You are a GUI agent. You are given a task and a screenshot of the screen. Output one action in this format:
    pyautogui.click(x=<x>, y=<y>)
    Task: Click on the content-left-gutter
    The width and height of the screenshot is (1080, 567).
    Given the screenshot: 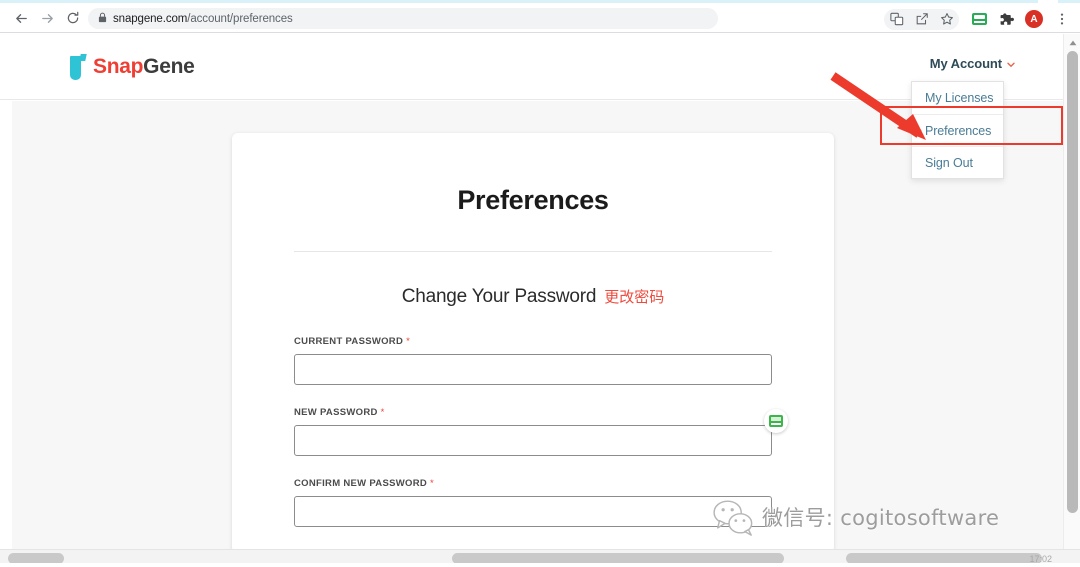 What is the action you would take?
    pyautogui.click(x=6, y=325)
    